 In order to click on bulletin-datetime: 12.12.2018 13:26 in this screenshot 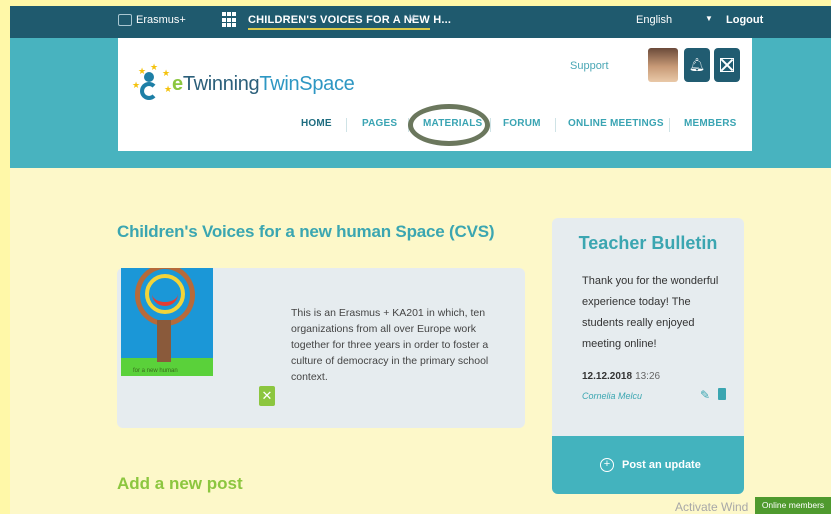, I will do `click(621, 376)`.